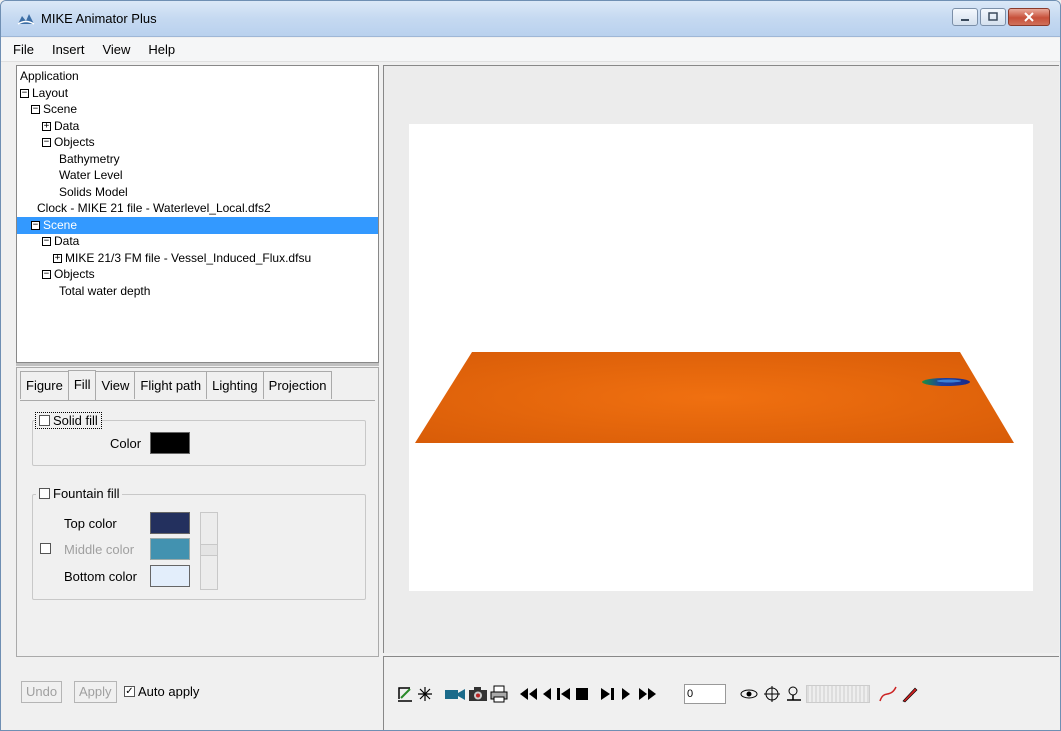  Describe the element at coordinates (95, 692) in the screenshot. I see `apply-button: Apply` at that location.